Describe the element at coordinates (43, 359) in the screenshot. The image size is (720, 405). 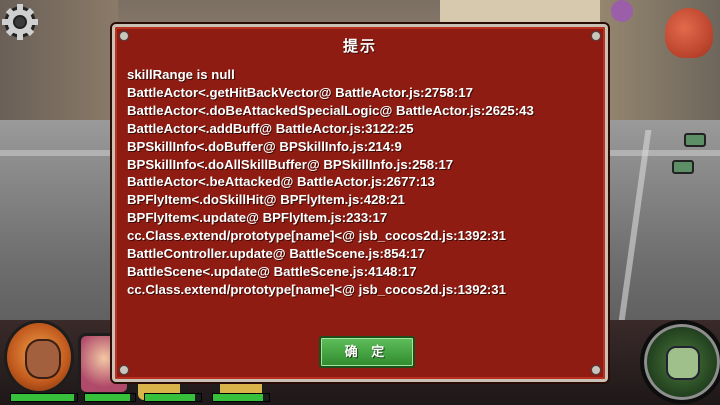
I see `hero-face` at that location.